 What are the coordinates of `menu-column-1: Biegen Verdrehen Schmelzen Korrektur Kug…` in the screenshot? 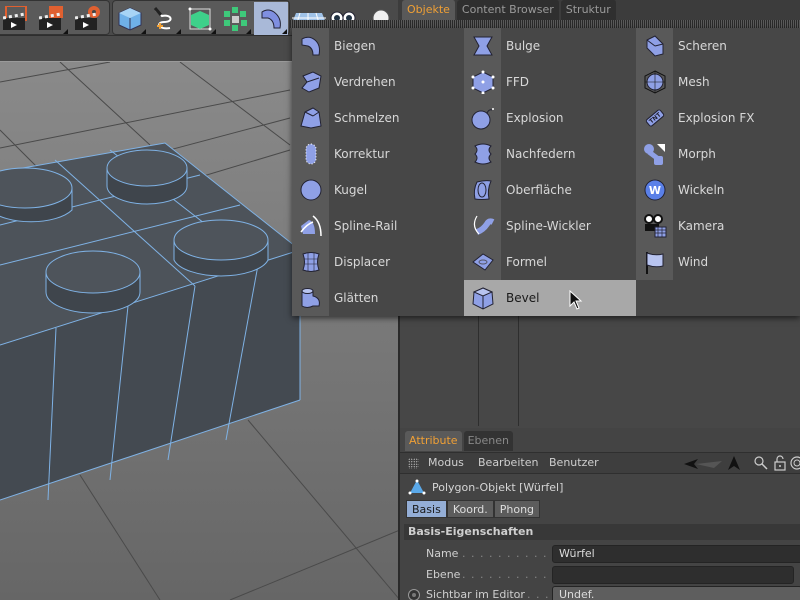 It's located at (378, 172).